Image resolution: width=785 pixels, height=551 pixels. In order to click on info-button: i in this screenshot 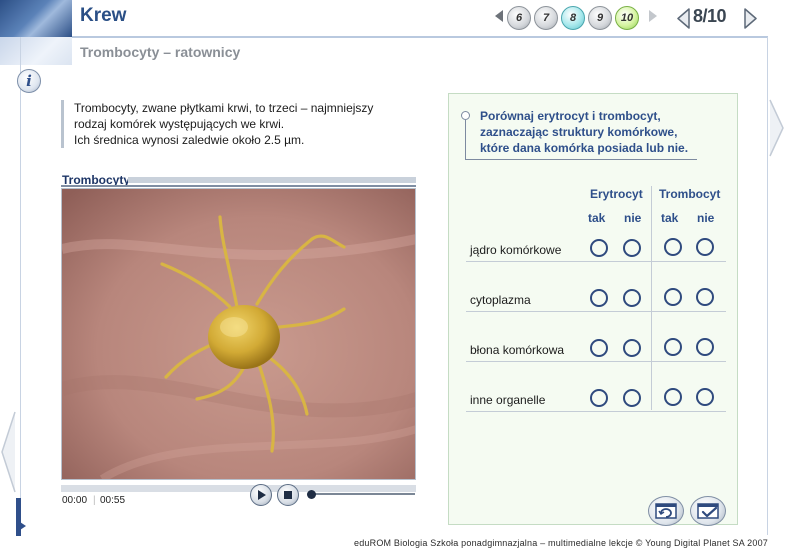, I will do `click(29, 81)`.